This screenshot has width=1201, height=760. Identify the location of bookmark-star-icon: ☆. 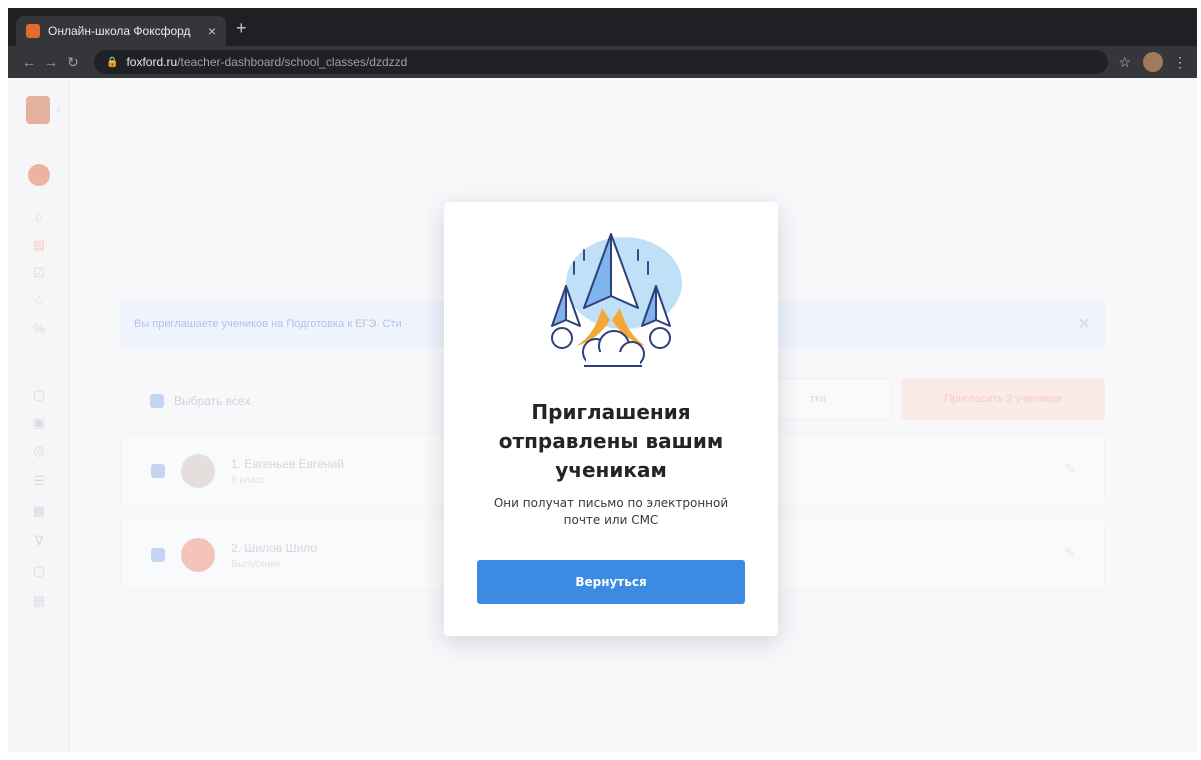
(1124, 62).